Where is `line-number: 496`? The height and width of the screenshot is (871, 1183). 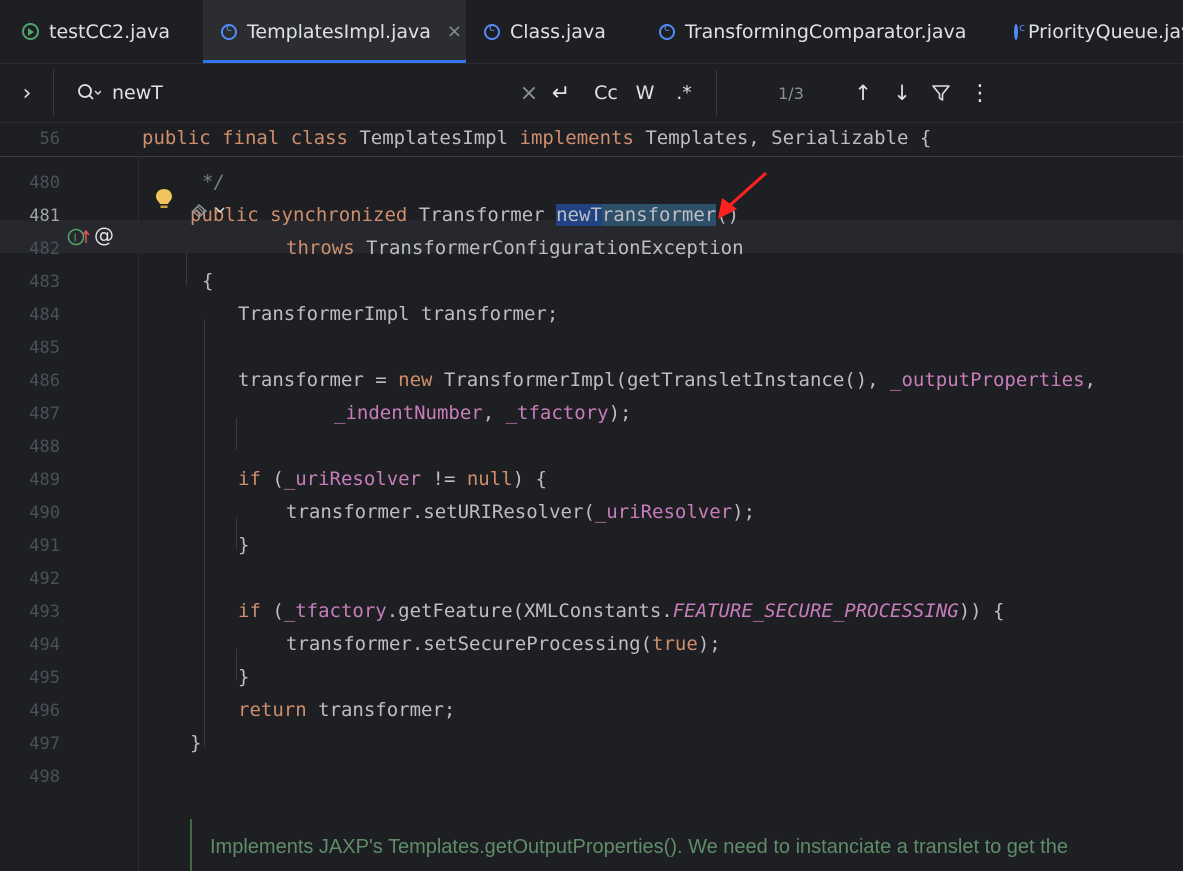 line-number: 496 is located at coordinates (44, 711).